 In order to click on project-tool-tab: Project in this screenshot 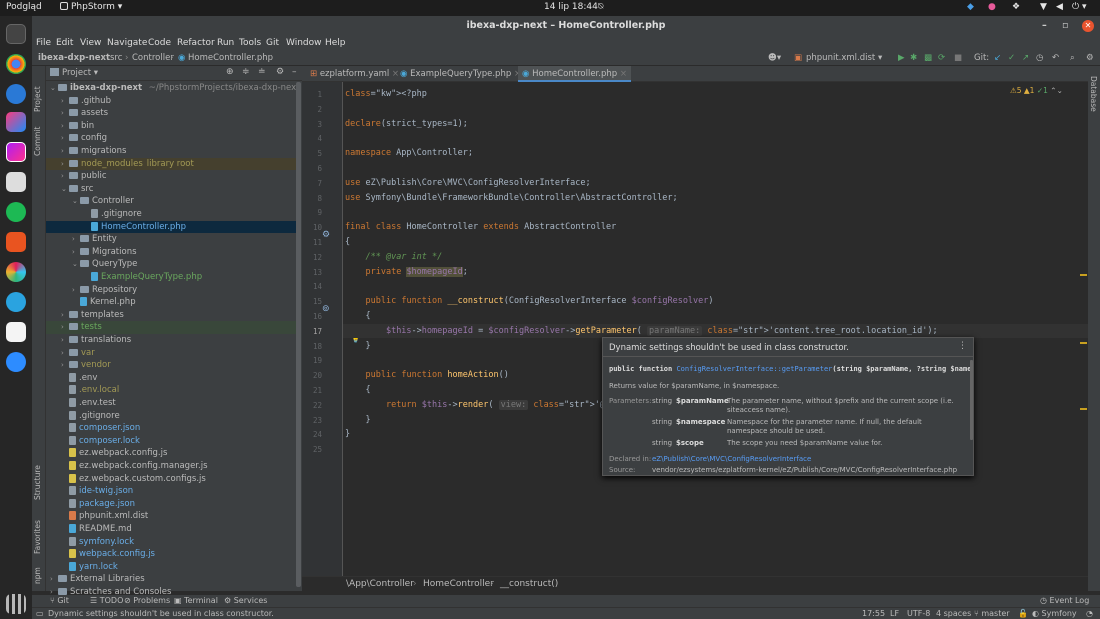, I will do `click(37, 92)`.